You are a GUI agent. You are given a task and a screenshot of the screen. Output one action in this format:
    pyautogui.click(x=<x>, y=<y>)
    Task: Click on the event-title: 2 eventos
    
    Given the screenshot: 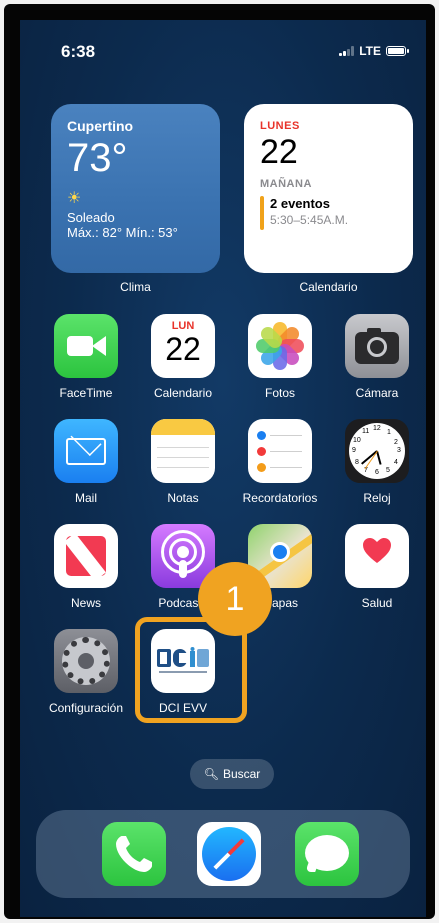 What is the action you would take?
    pyautogui.click(x=300, y=203)
    